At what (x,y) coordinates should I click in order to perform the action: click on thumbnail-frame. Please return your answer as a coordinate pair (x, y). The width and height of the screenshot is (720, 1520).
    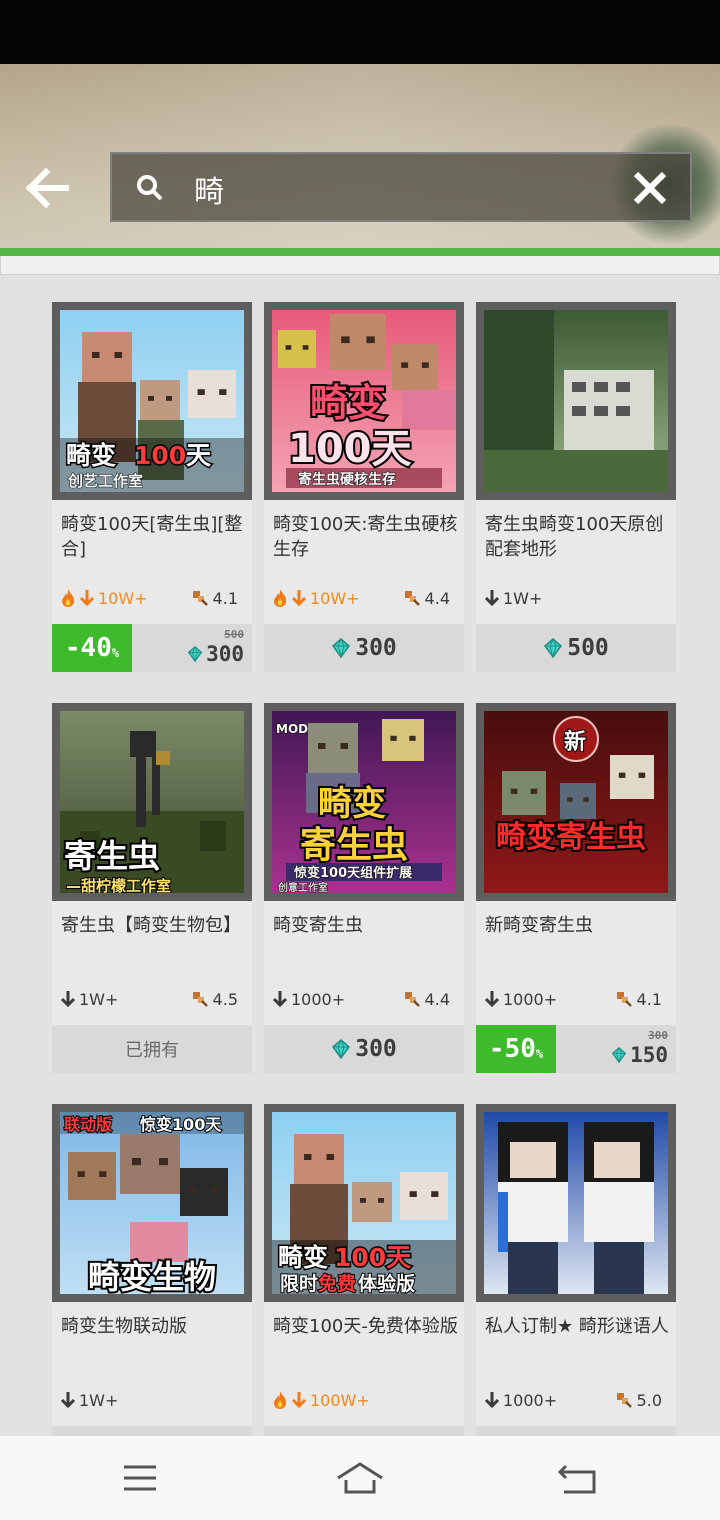
    Looking at the image, I should click on (576, 401).